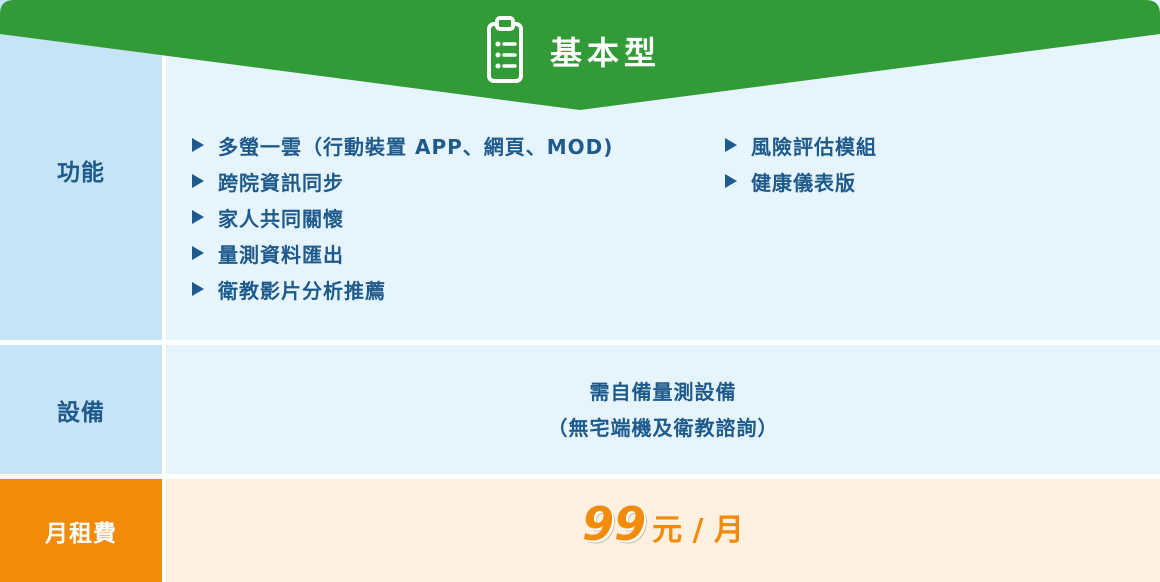 The height and width of the screenshot is (582, 1160). Describe the element at coordinates (505, 49) in the screenshot. I see `clipboard-list-icon` at that location.